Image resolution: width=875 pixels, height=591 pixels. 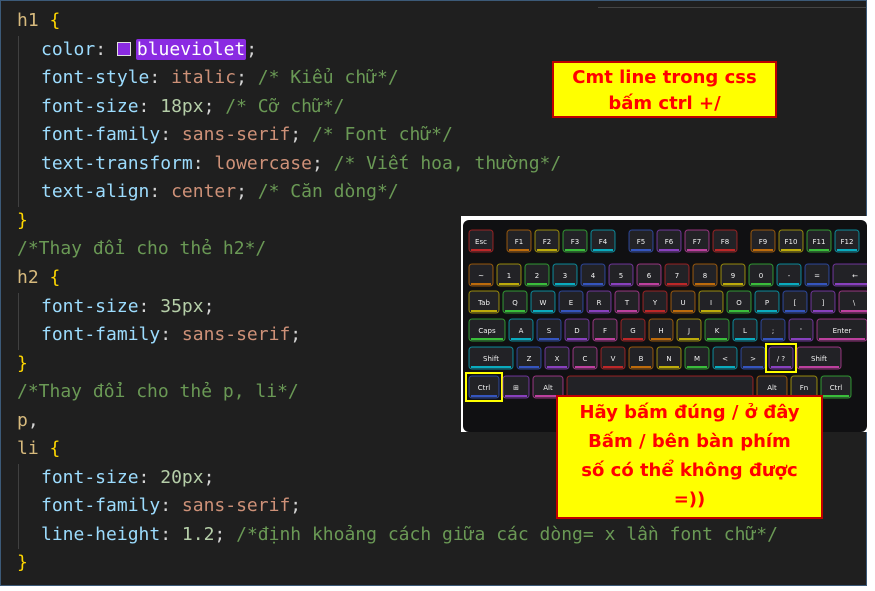 I want to click on svg-text: H, so click(x=660, y=331).